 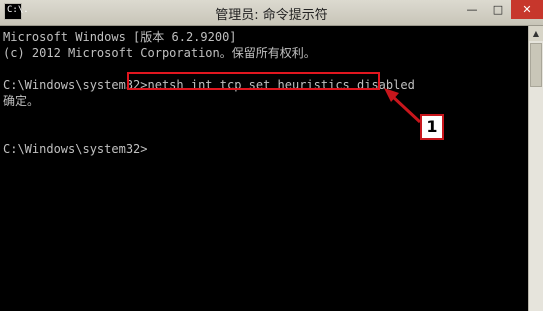 What do you see at coordinates (432, 127) in the screenshot?
I see `callout-number-badge: 1` at bounding box center [432, 127].